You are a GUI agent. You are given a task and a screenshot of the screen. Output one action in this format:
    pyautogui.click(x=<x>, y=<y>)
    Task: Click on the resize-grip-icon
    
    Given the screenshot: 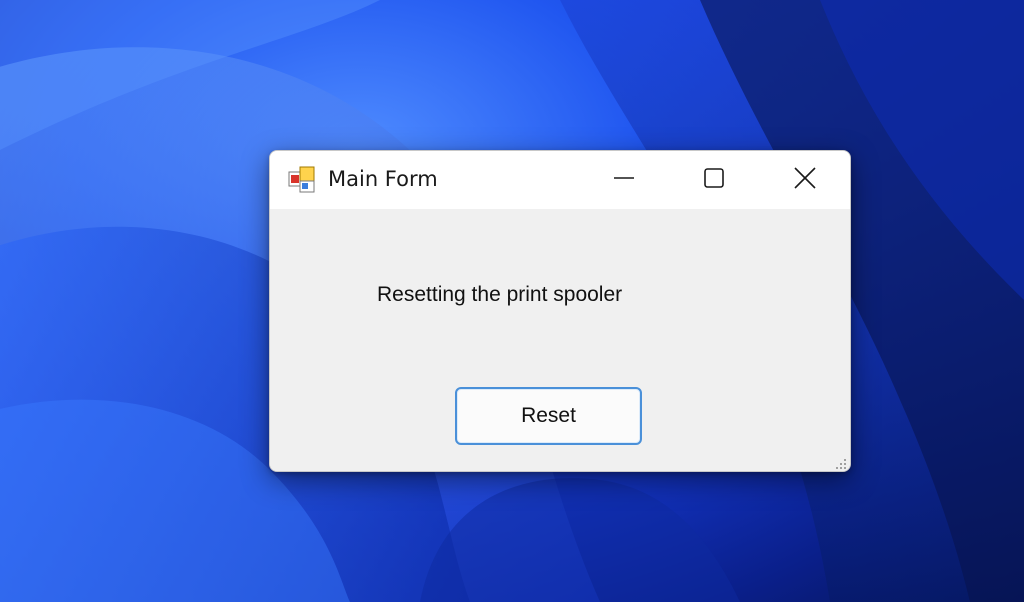 What is the action you would take?
    pyautogui.click(x=840, y=463)
    